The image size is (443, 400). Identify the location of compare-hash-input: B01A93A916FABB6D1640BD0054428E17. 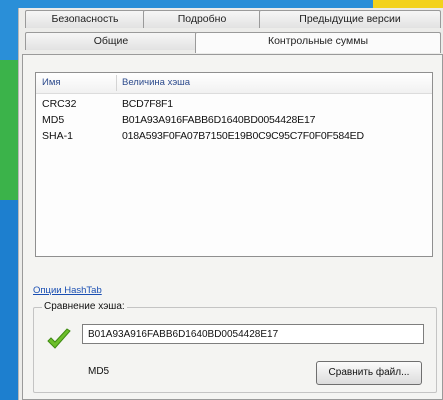
(253, 334).